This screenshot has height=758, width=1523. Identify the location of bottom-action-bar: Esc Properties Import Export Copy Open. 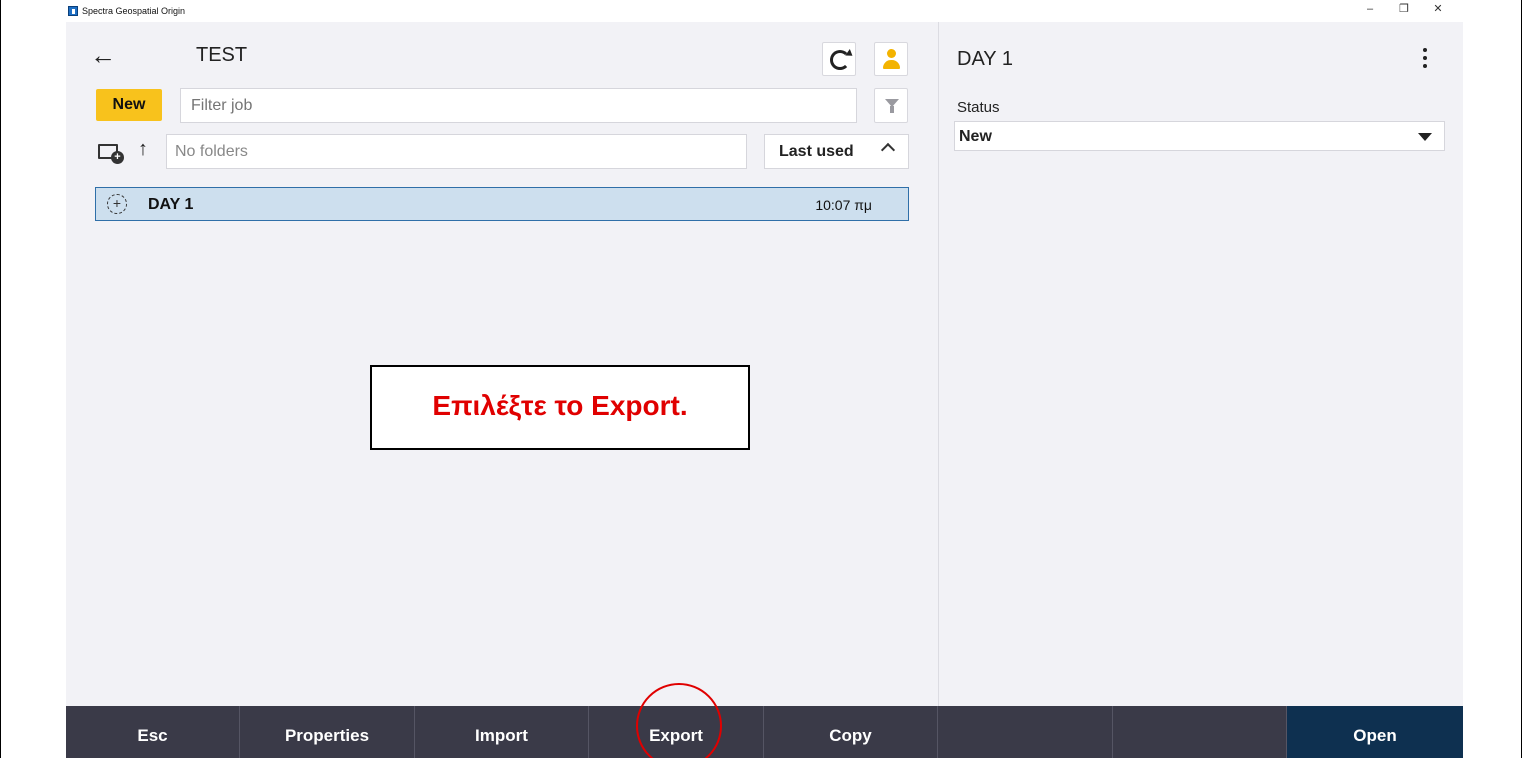
(764, 732).